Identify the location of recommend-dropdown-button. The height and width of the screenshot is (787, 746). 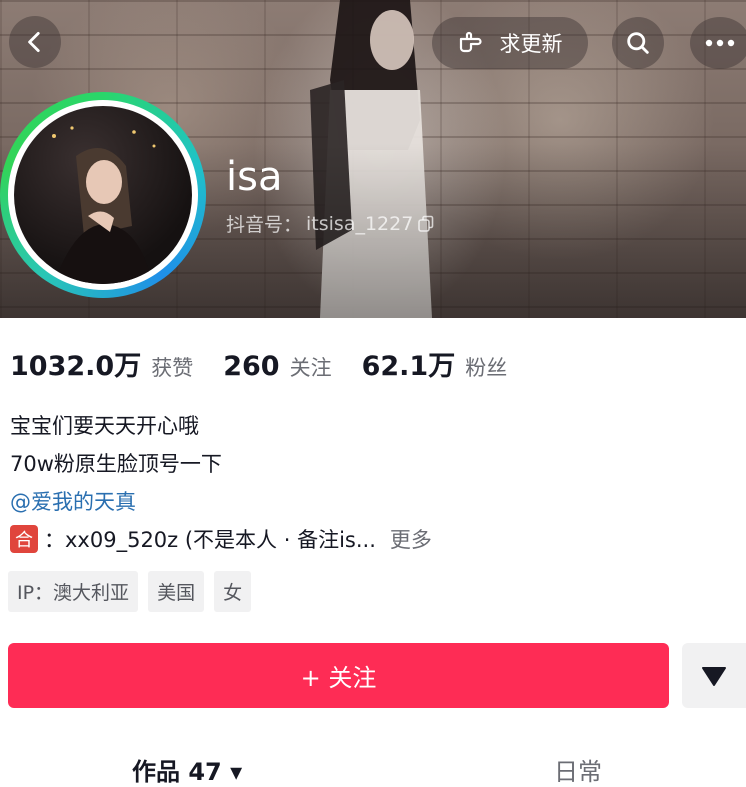
(714, 675).